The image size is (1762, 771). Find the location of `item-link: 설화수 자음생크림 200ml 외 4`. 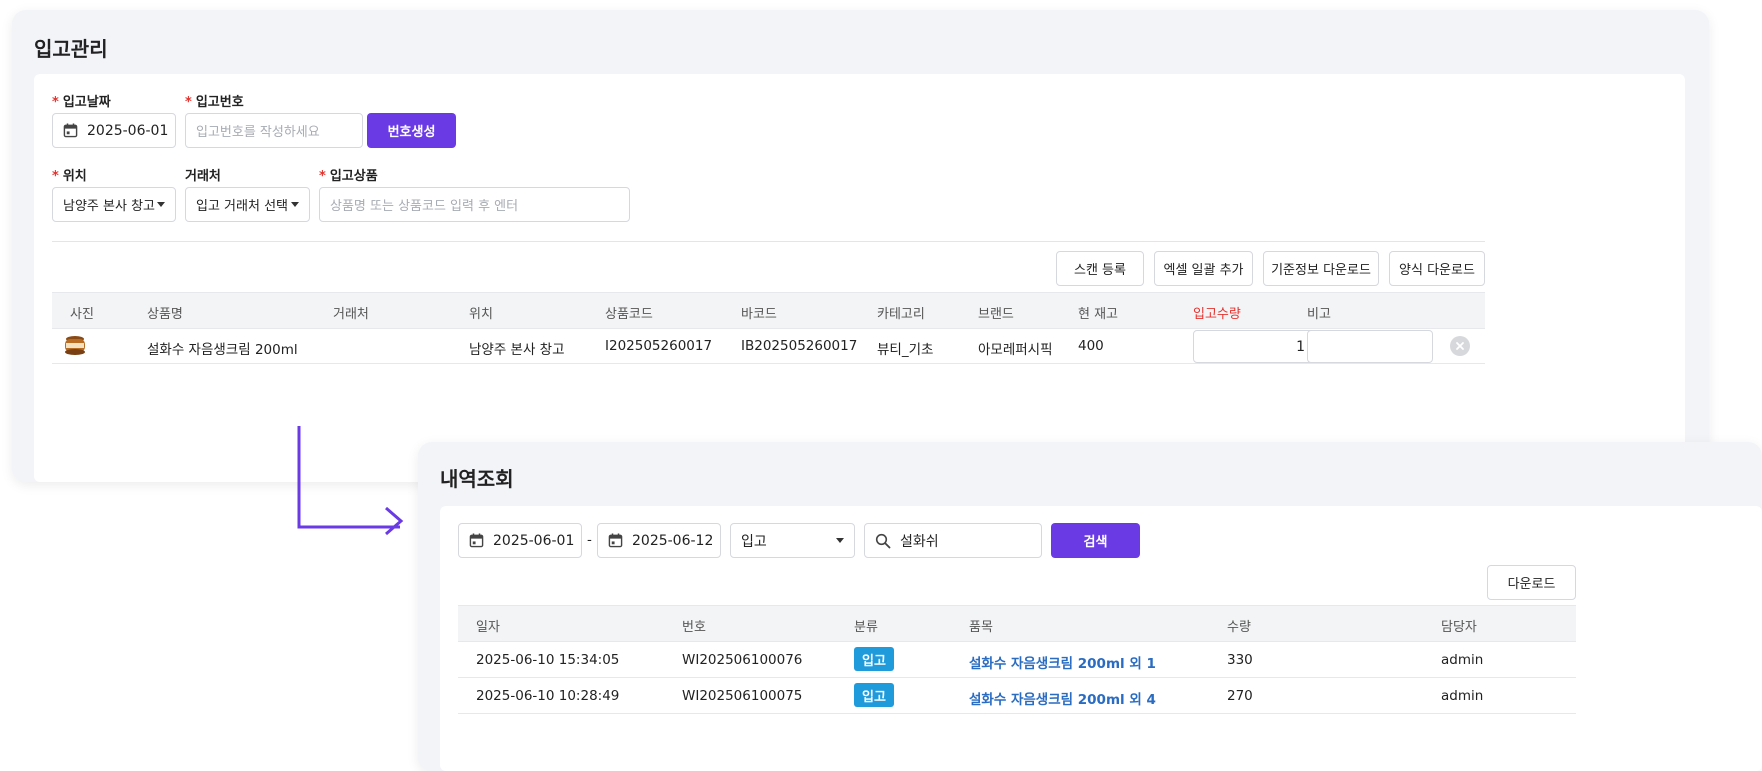

item-link: 설화수 자음생크림 200ml 외 4 is located at coordinates (1062, 698).